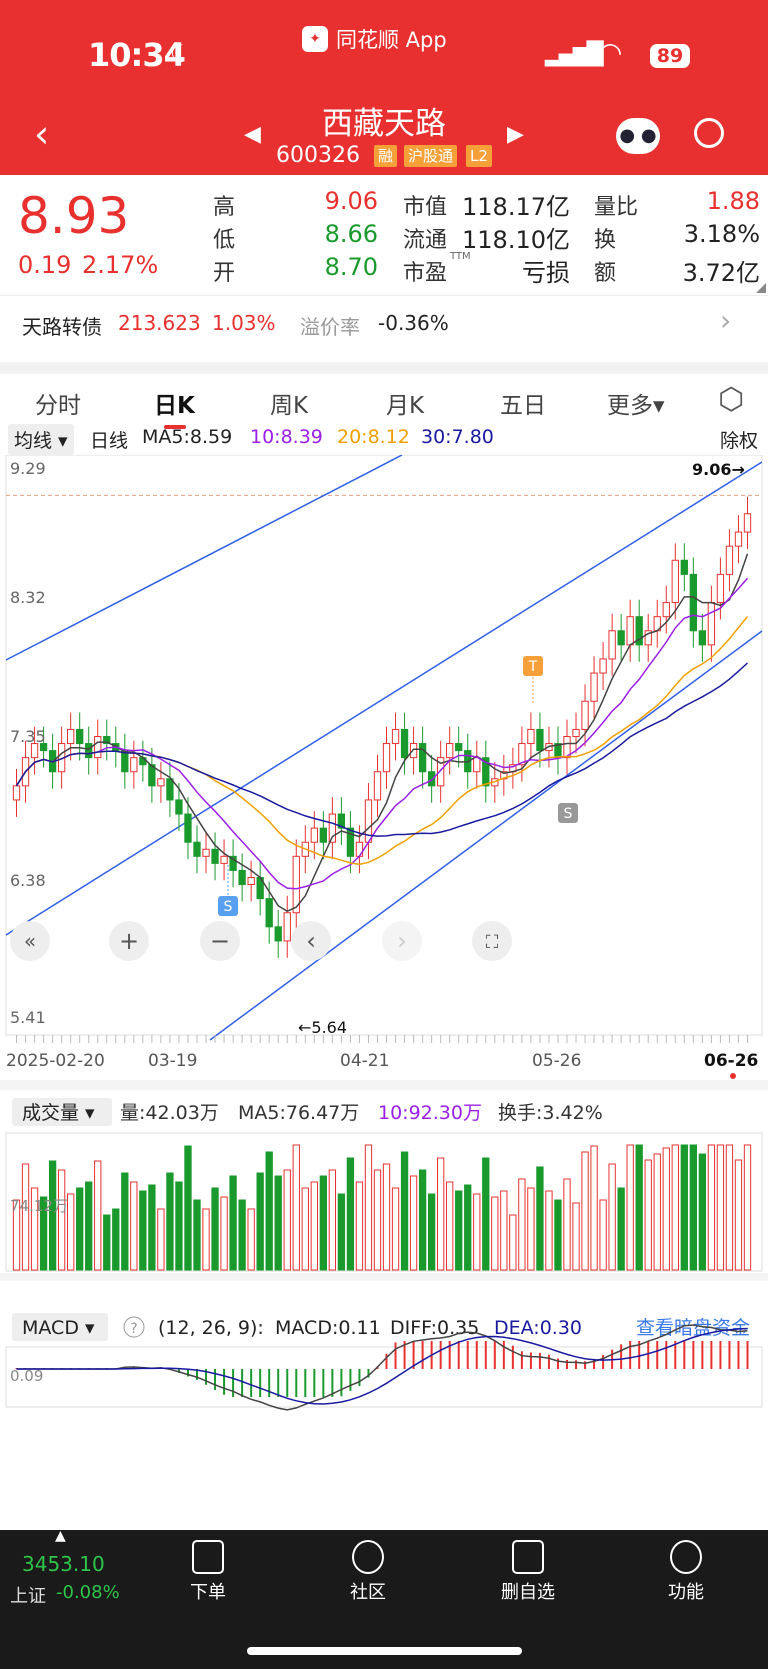 The width and height of the screenshot is (768, 1669). Describe the element at coordinates (30, 941) in the screenshot. I see `double-chevron-left-icon: «` at that location.